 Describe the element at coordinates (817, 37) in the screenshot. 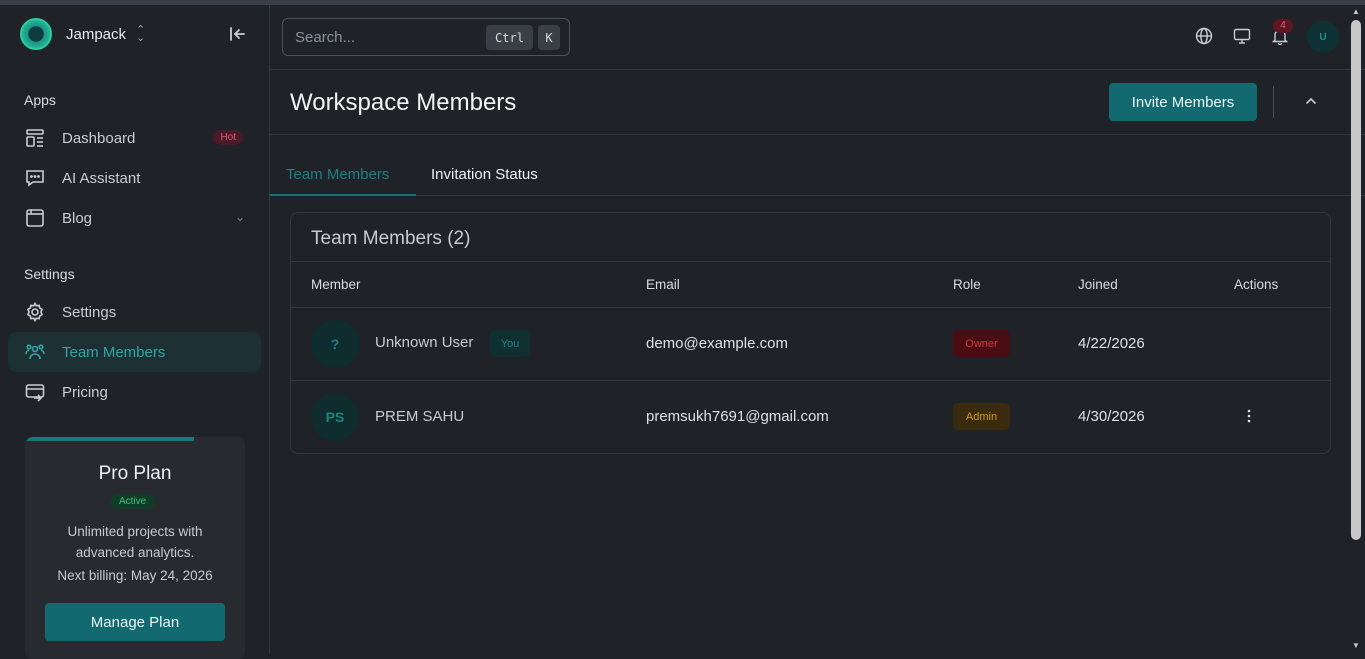

I see `topbar: Ctrl K 4 U` at that location.